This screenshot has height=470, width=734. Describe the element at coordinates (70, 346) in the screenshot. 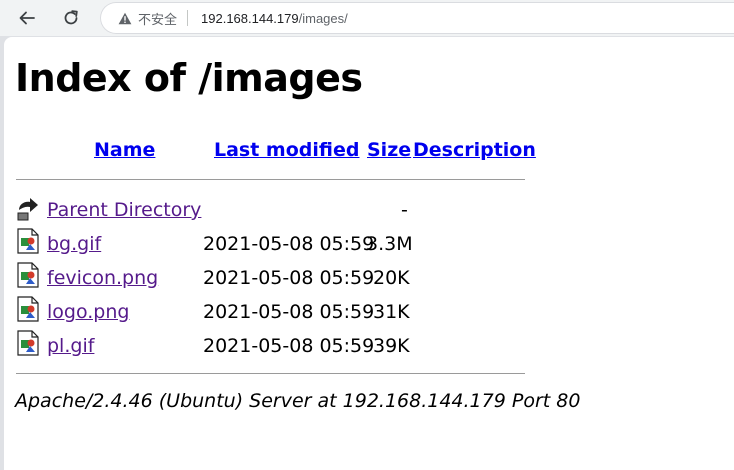

I see `file-link: pl.gif` at that location.